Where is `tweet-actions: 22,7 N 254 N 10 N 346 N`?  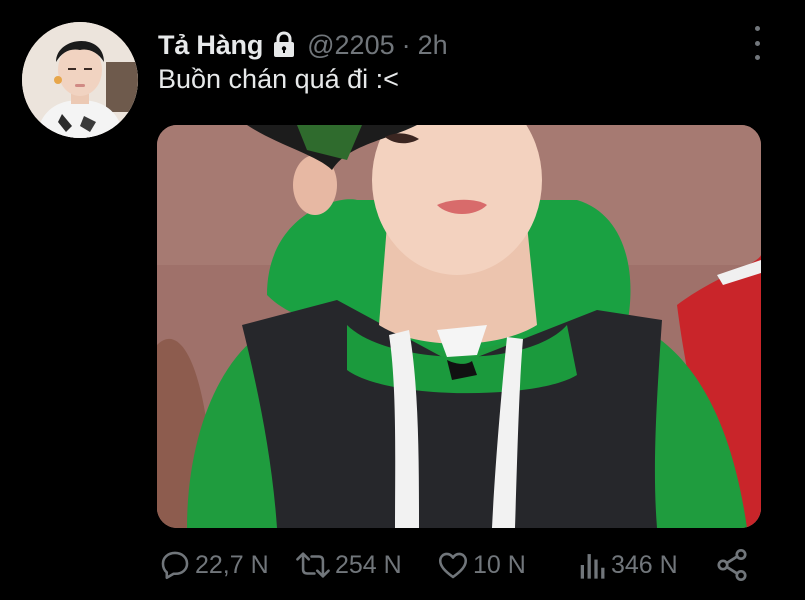 tweet-actions: 22,7 N 254 N 10 N 346 N is located at coordinates (402, 565).